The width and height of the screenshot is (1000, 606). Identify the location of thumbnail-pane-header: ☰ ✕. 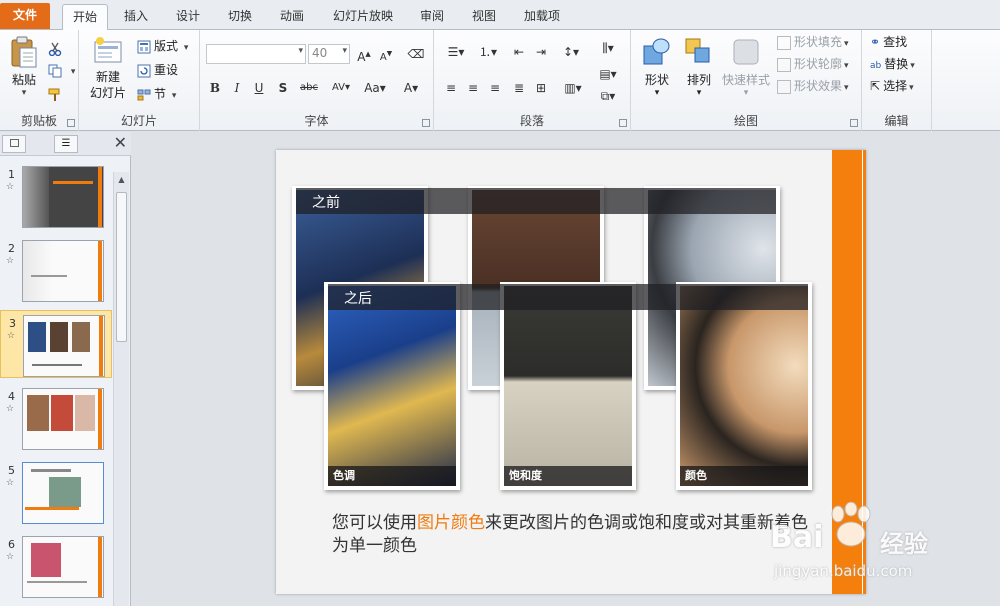
(65, 144).